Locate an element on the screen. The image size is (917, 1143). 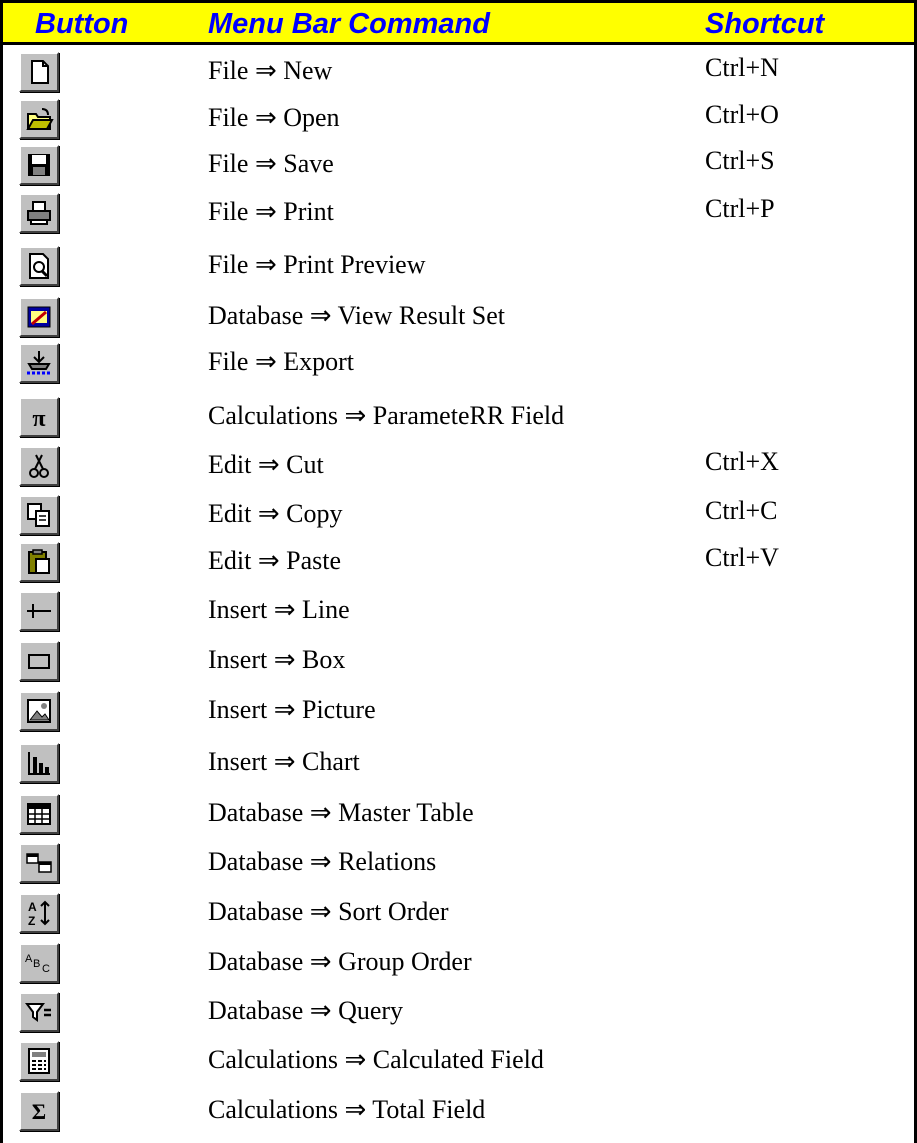
table-header-row: Button Menu Bar Command Shortcut is located at coordinates (458, 22).